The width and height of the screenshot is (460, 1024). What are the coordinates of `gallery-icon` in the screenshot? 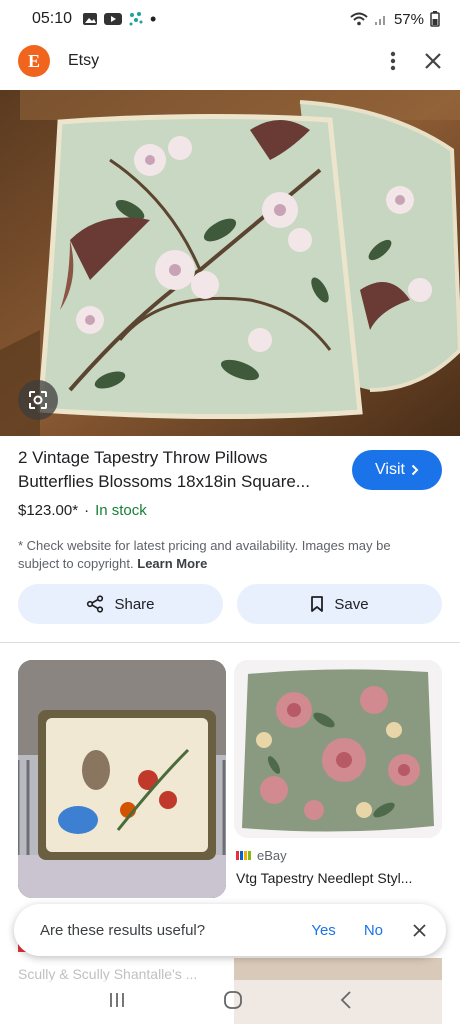 It's located at (90, 19).